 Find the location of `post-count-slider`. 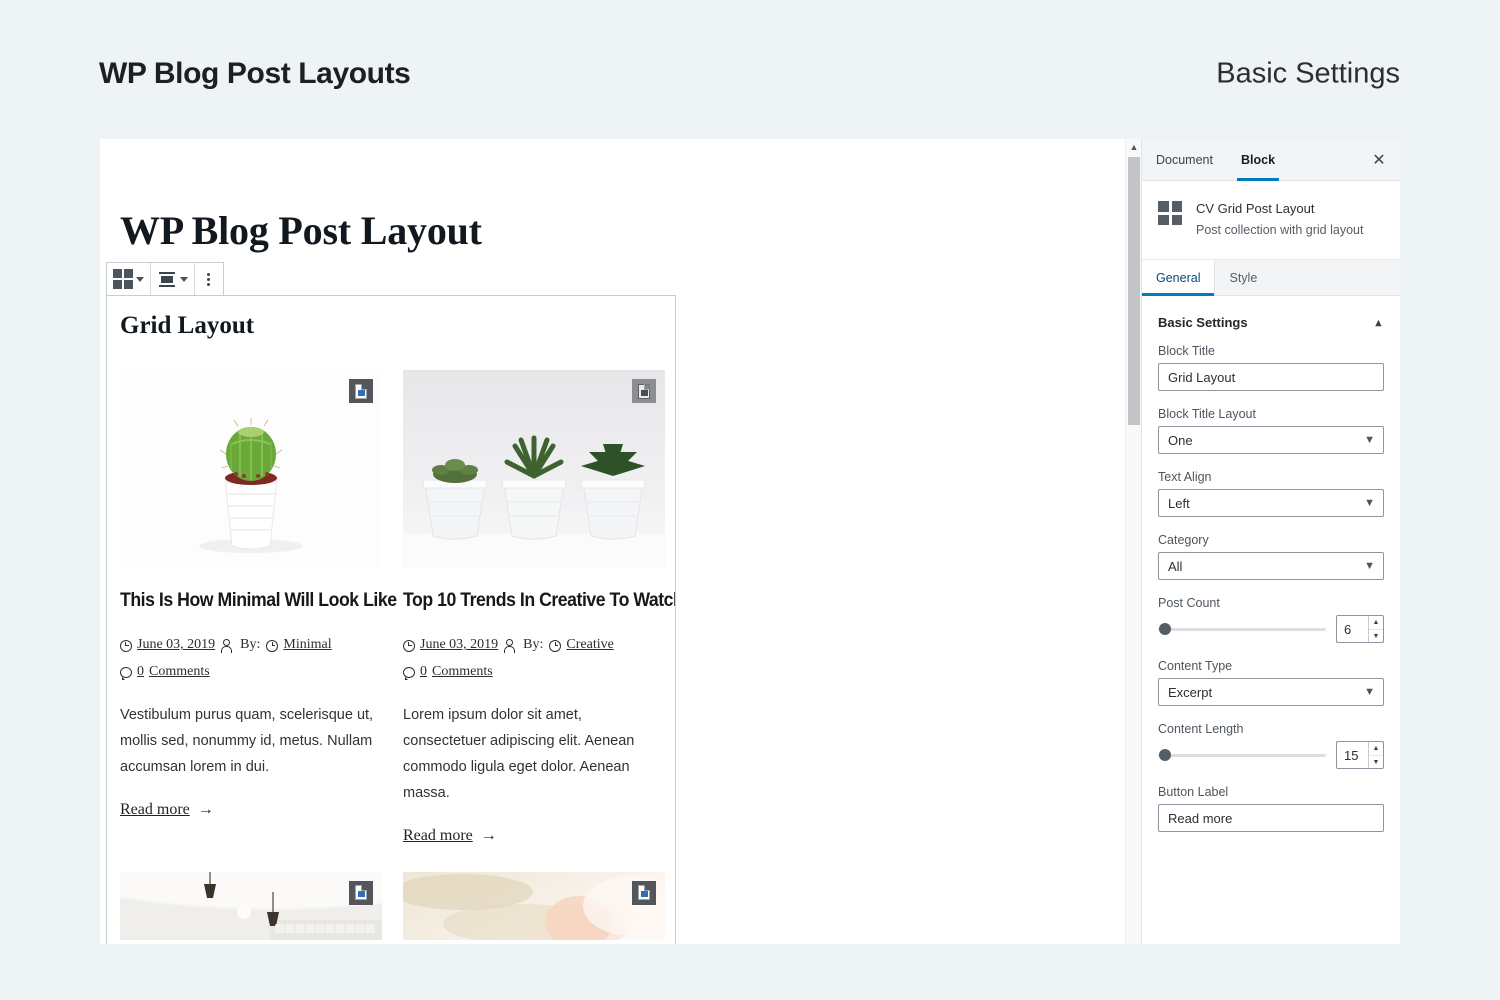

post-count-slider is located at coordinates (1242, 629).